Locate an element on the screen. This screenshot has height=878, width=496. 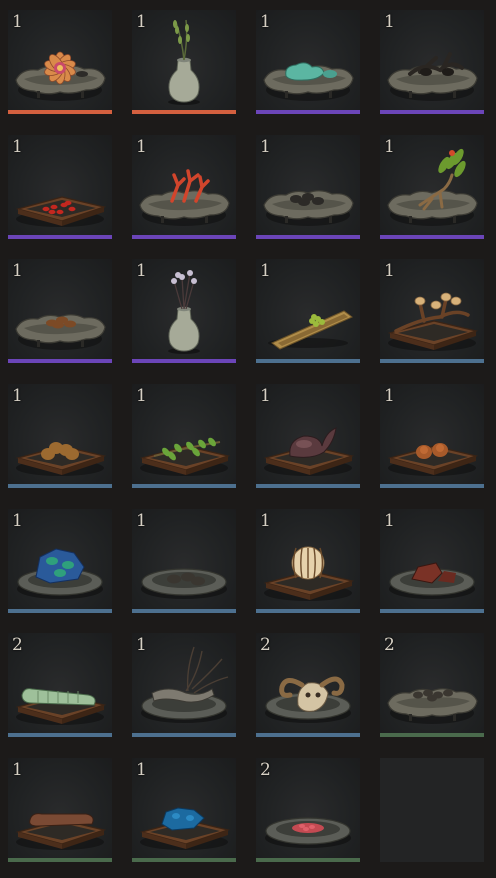
empty-inventory-slot is located at coordinates (432, 810).